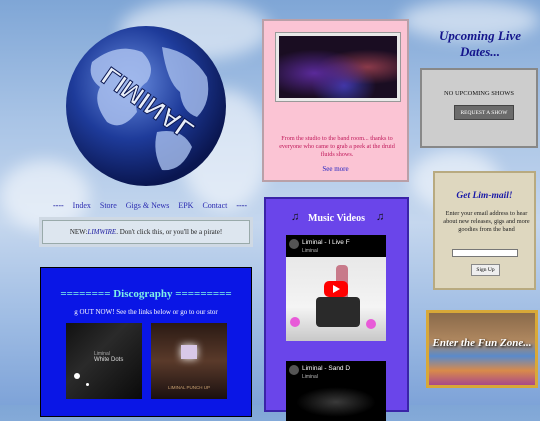 The width and height of the screenshot is (540, 421). Describe the element at coordinates (185, 205) in the screenshot. I see `nav-link-epk: EPK` at that location.